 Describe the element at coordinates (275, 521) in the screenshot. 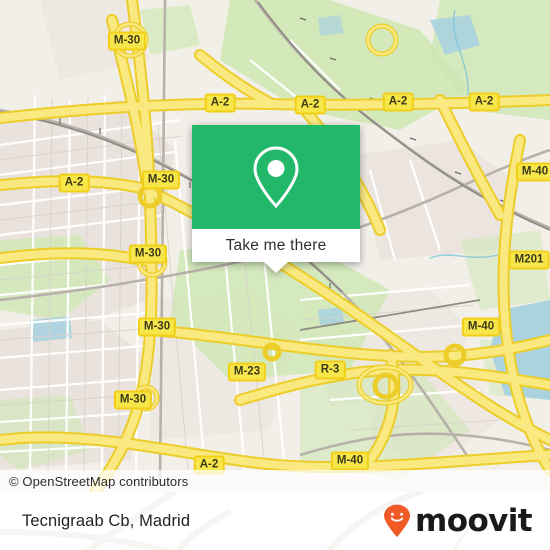

I see `bottom-info-bar: Tecnigraab Cb, Madrid moovit` at that location.